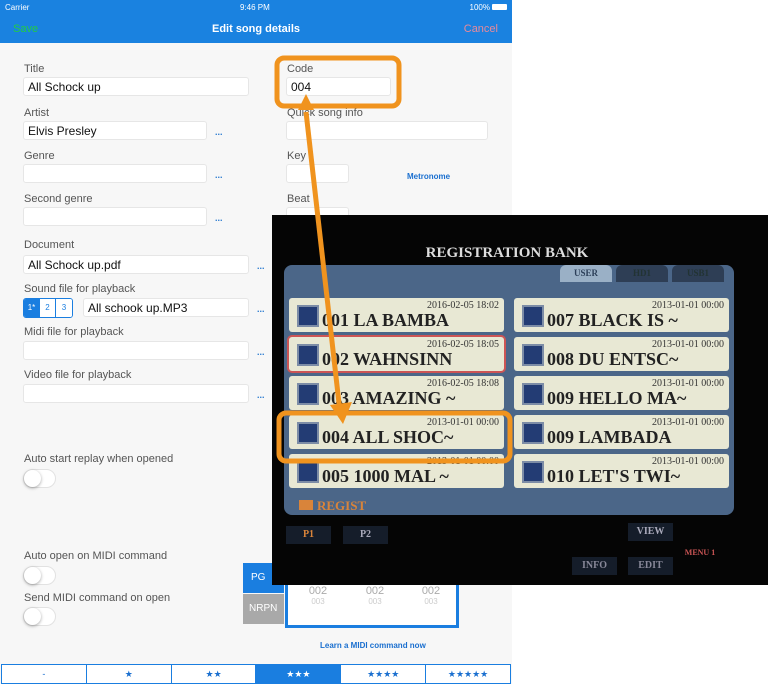 The width and height of the screenshot is (768, 684). Describe the element at coordinates (394, 437) in the screenshot. I see `entry-highlight-box` at that location.